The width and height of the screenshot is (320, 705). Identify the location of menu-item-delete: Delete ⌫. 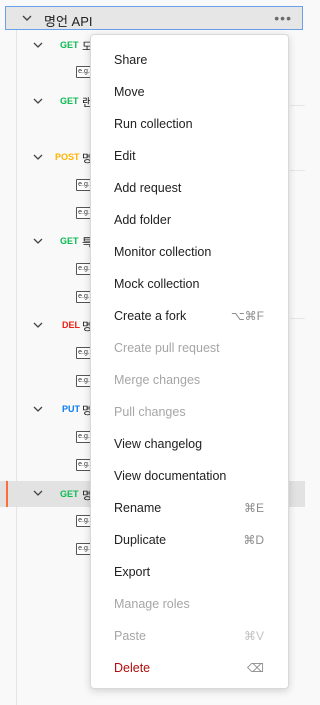
(189, 668).